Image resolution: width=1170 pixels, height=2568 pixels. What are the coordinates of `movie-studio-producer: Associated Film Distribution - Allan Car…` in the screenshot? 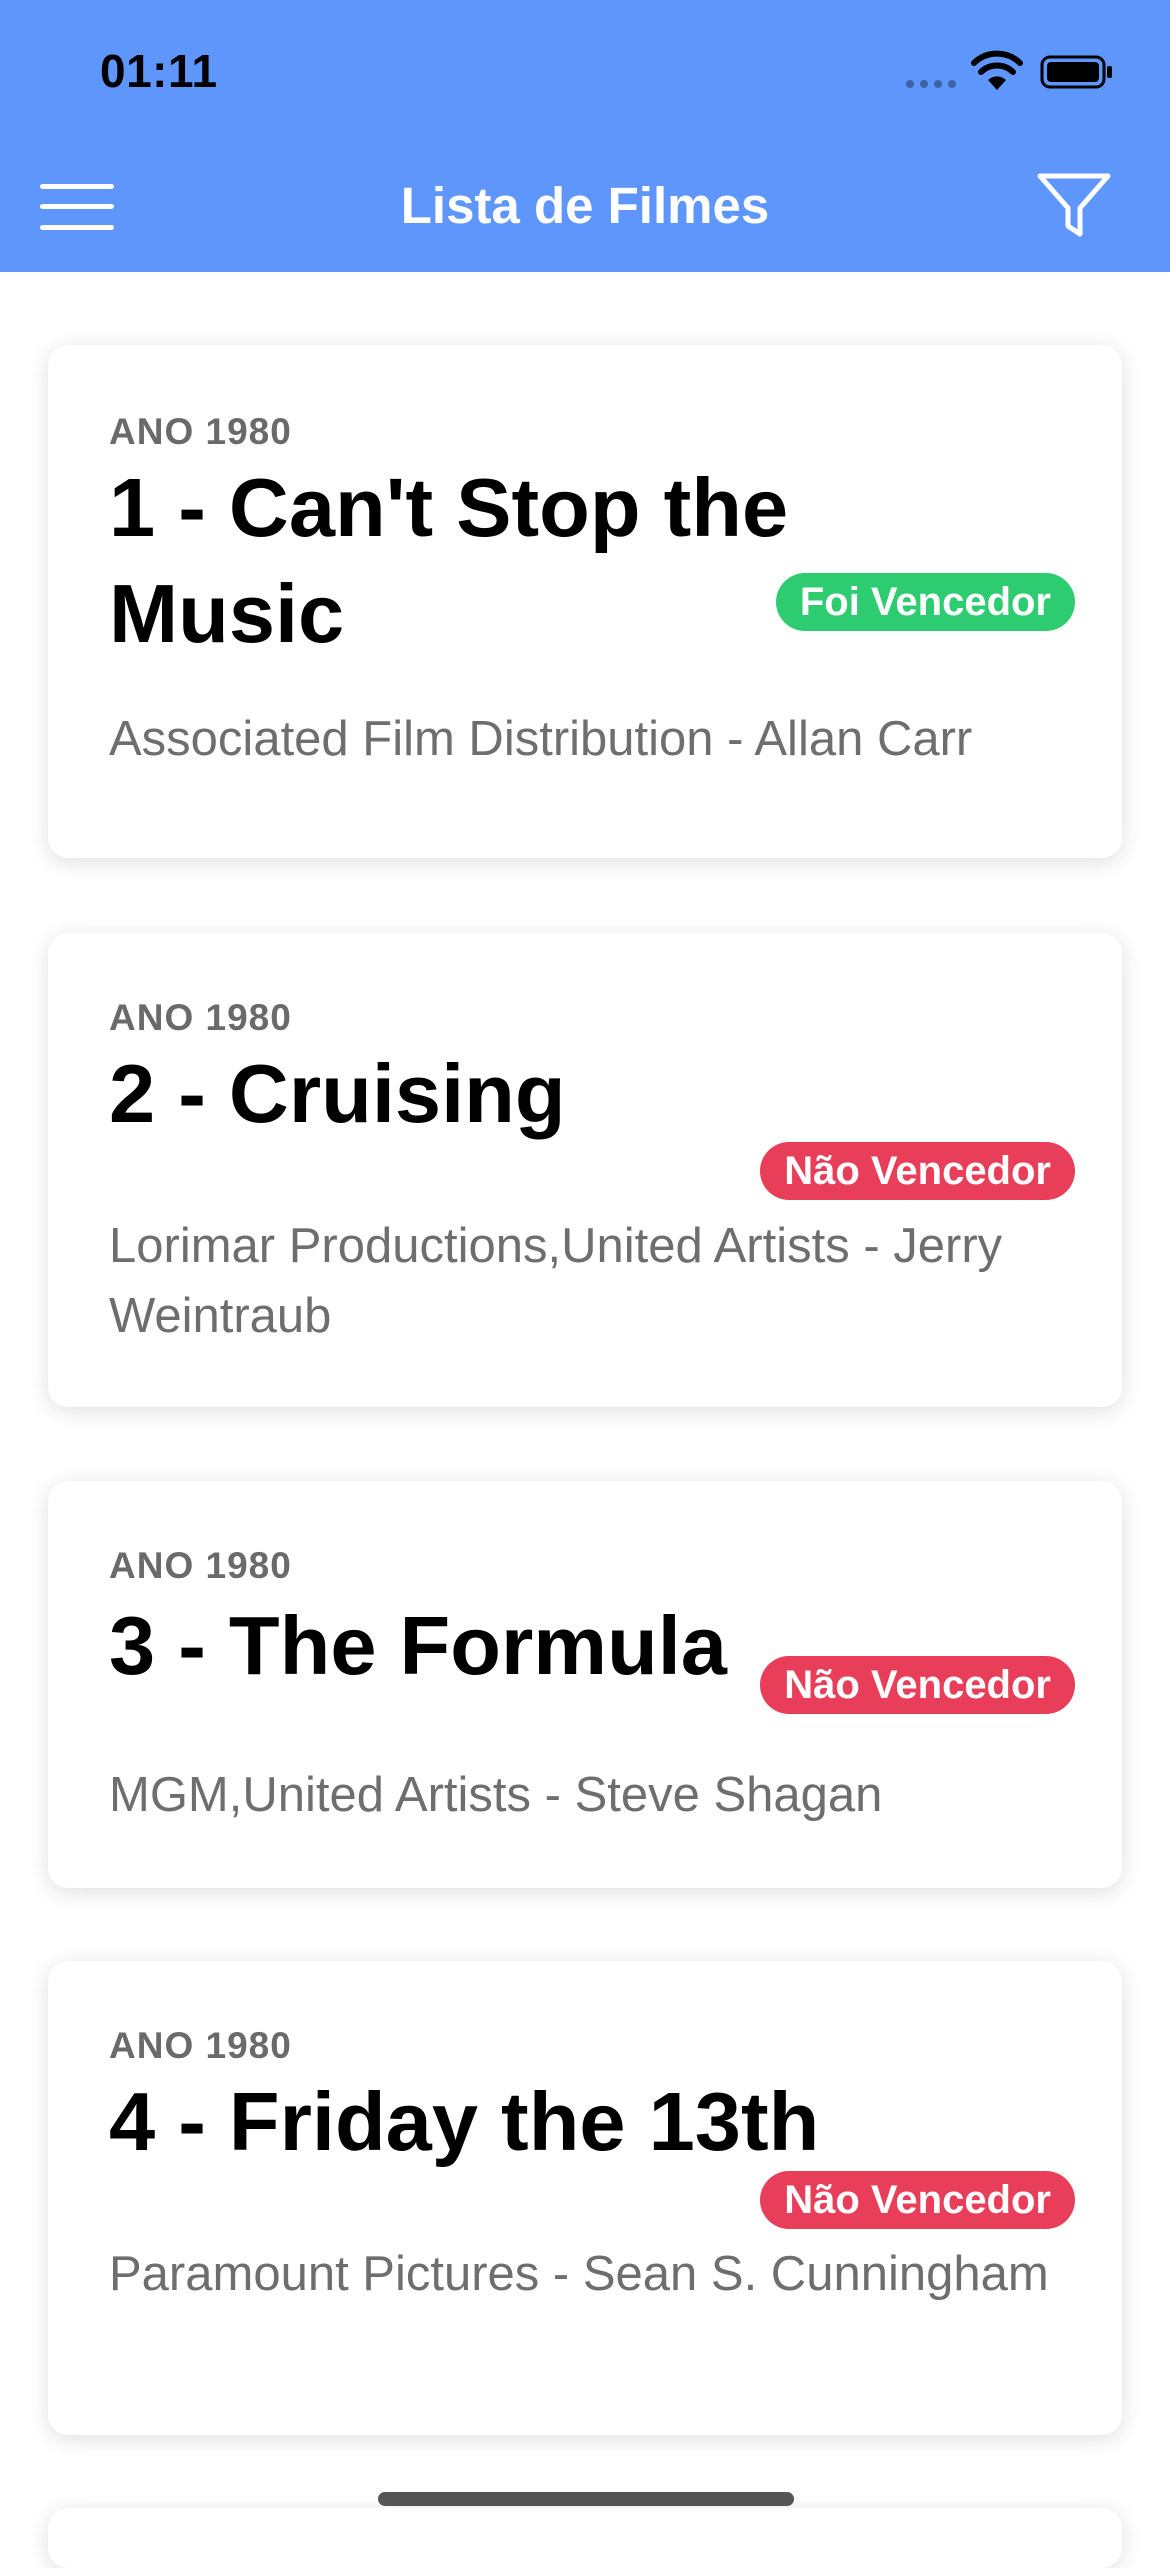 It's located at (541, 739).